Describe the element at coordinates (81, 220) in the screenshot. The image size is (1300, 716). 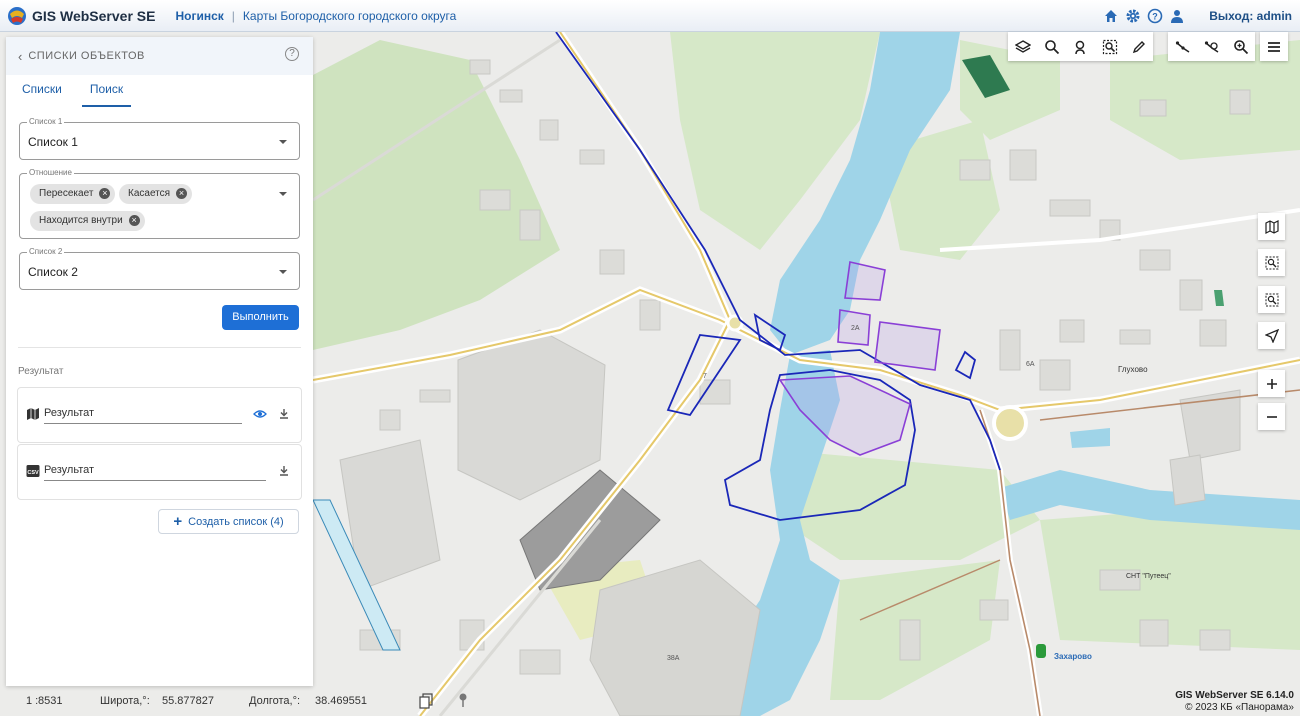
I see `chip-label: Находится внутри` at that location.